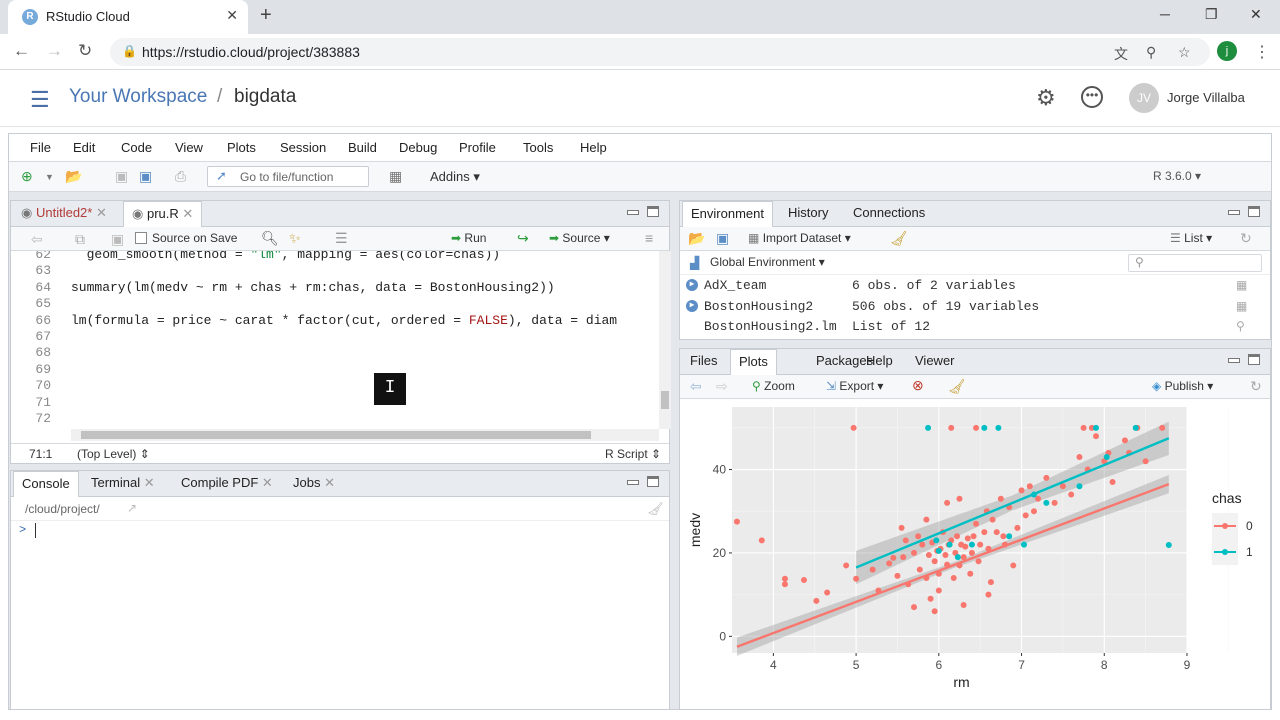 This screenshot has height=720, width=1280. I want to click on hamburger-menu-icon: ☰, so click(40, 100).